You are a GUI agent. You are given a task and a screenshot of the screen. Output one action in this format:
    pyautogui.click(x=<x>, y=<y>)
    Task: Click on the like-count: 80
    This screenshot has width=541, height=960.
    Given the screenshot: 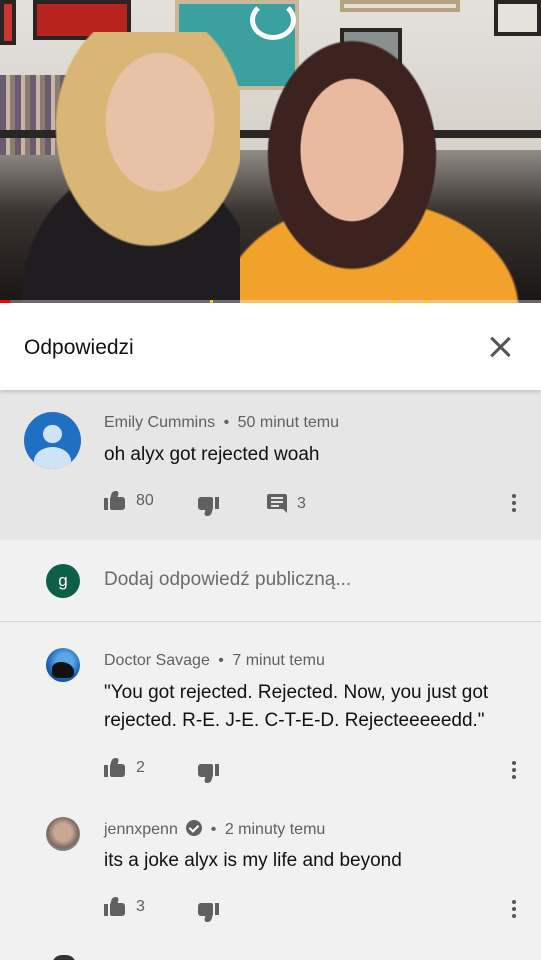 What is the action you would take?
    pyautogui.click(x=145, y=500)
    